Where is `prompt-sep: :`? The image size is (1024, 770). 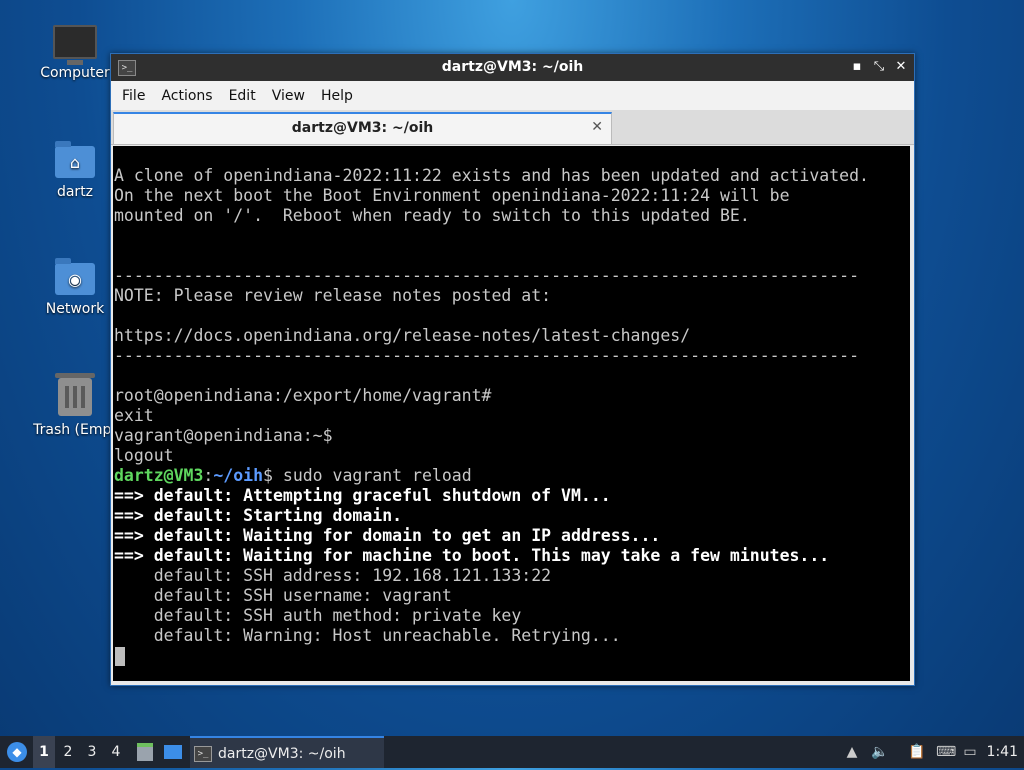
prompt-sep: : is located at coordinates (208, 475).